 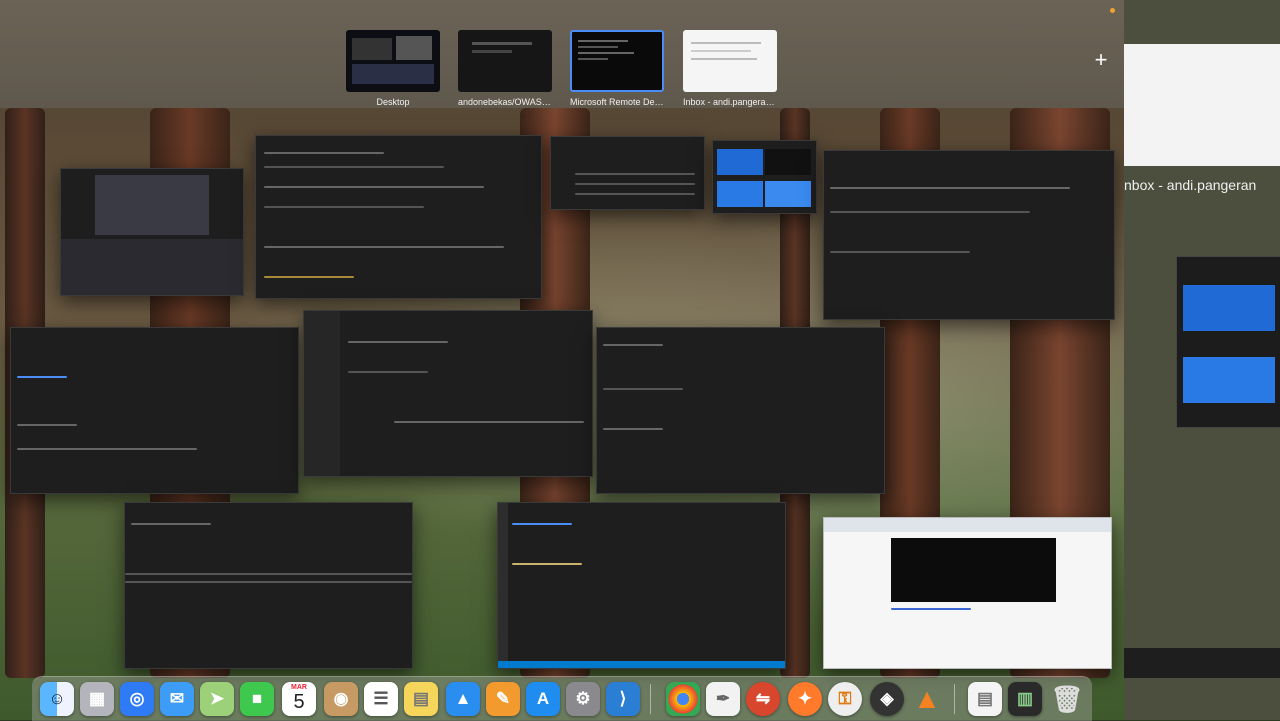 I want to click on firefox-icon: ✦, so click(x=805, y=699).